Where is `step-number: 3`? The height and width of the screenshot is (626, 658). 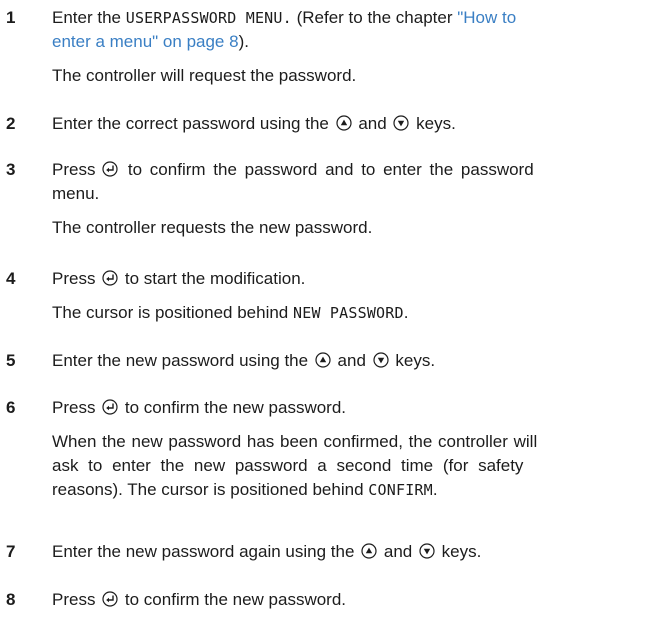
step-number: 3 is located at coordinates (11, 169).